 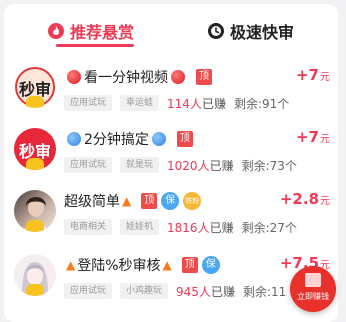 I want to click on active-tab-indicator, so click(x=95, y=45).